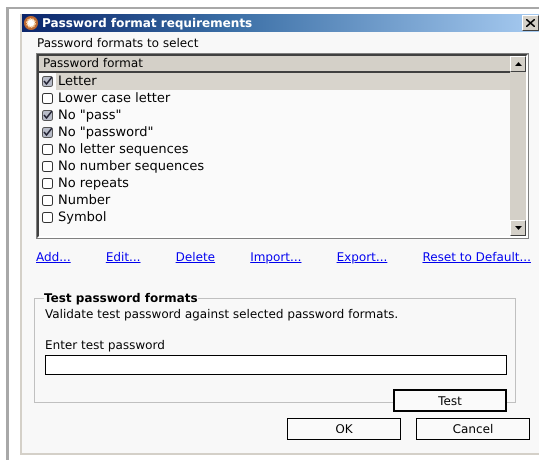  I want to click on list-item: No number sequences, so click(283, 166).